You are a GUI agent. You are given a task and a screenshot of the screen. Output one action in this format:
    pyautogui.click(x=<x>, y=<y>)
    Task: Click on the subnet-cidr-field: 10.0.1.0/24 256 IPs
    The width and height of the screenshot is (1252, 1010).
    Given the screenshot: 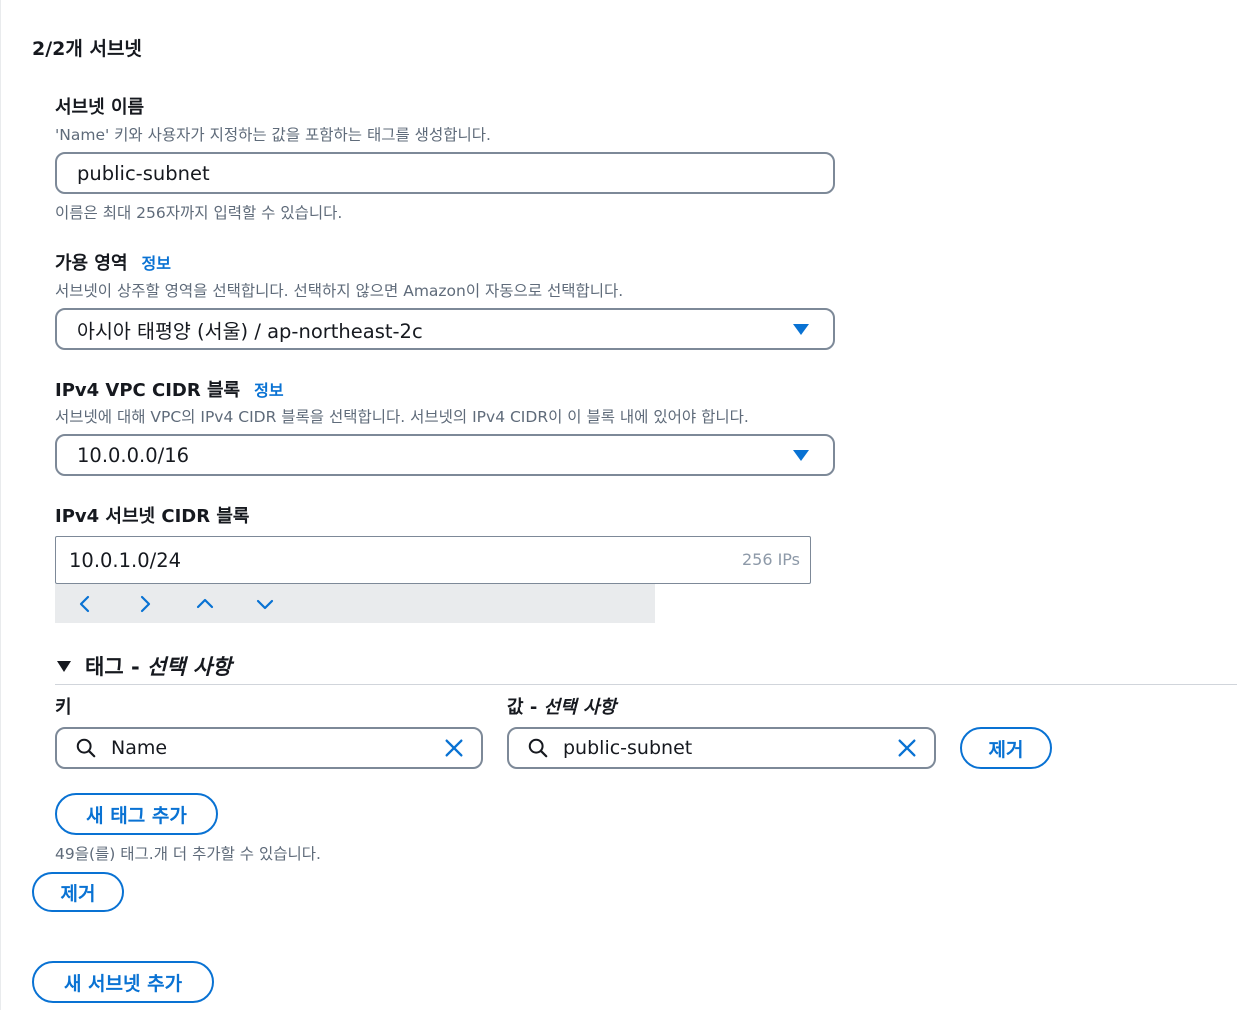 What is the action you would take?
    pyautogui.click(x=433, y=560)
    